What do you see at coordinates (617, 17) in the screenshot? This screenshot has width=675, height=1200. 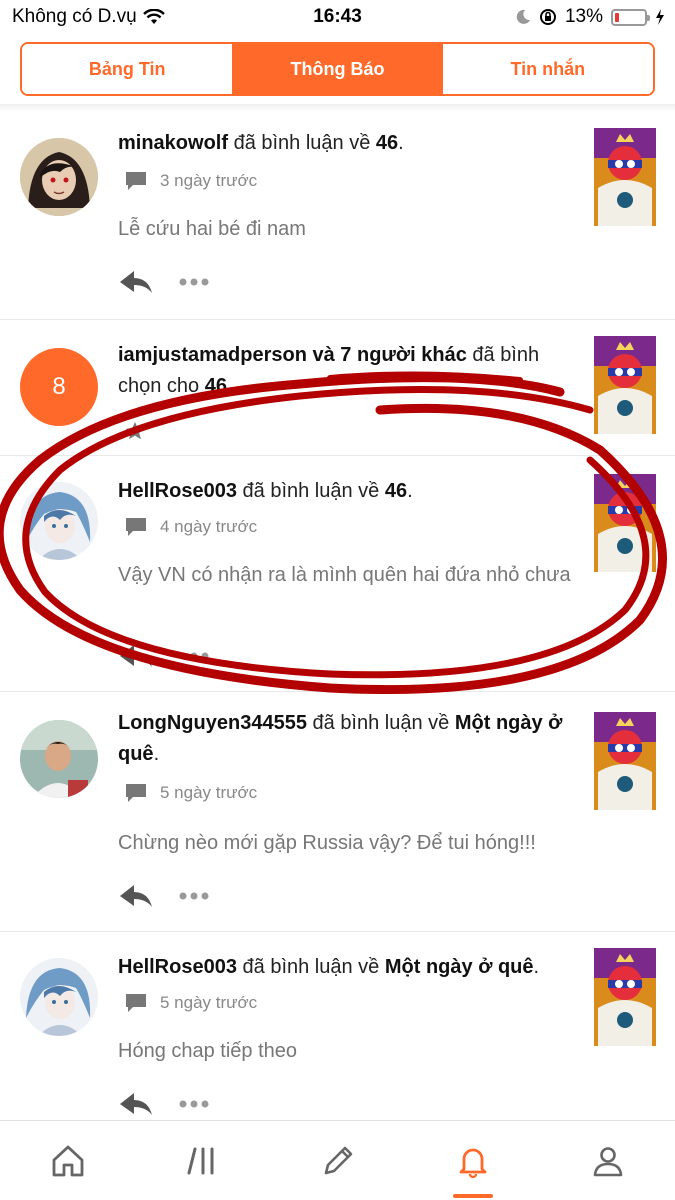 I see `battery-fill` at bounding box center [617, 17].